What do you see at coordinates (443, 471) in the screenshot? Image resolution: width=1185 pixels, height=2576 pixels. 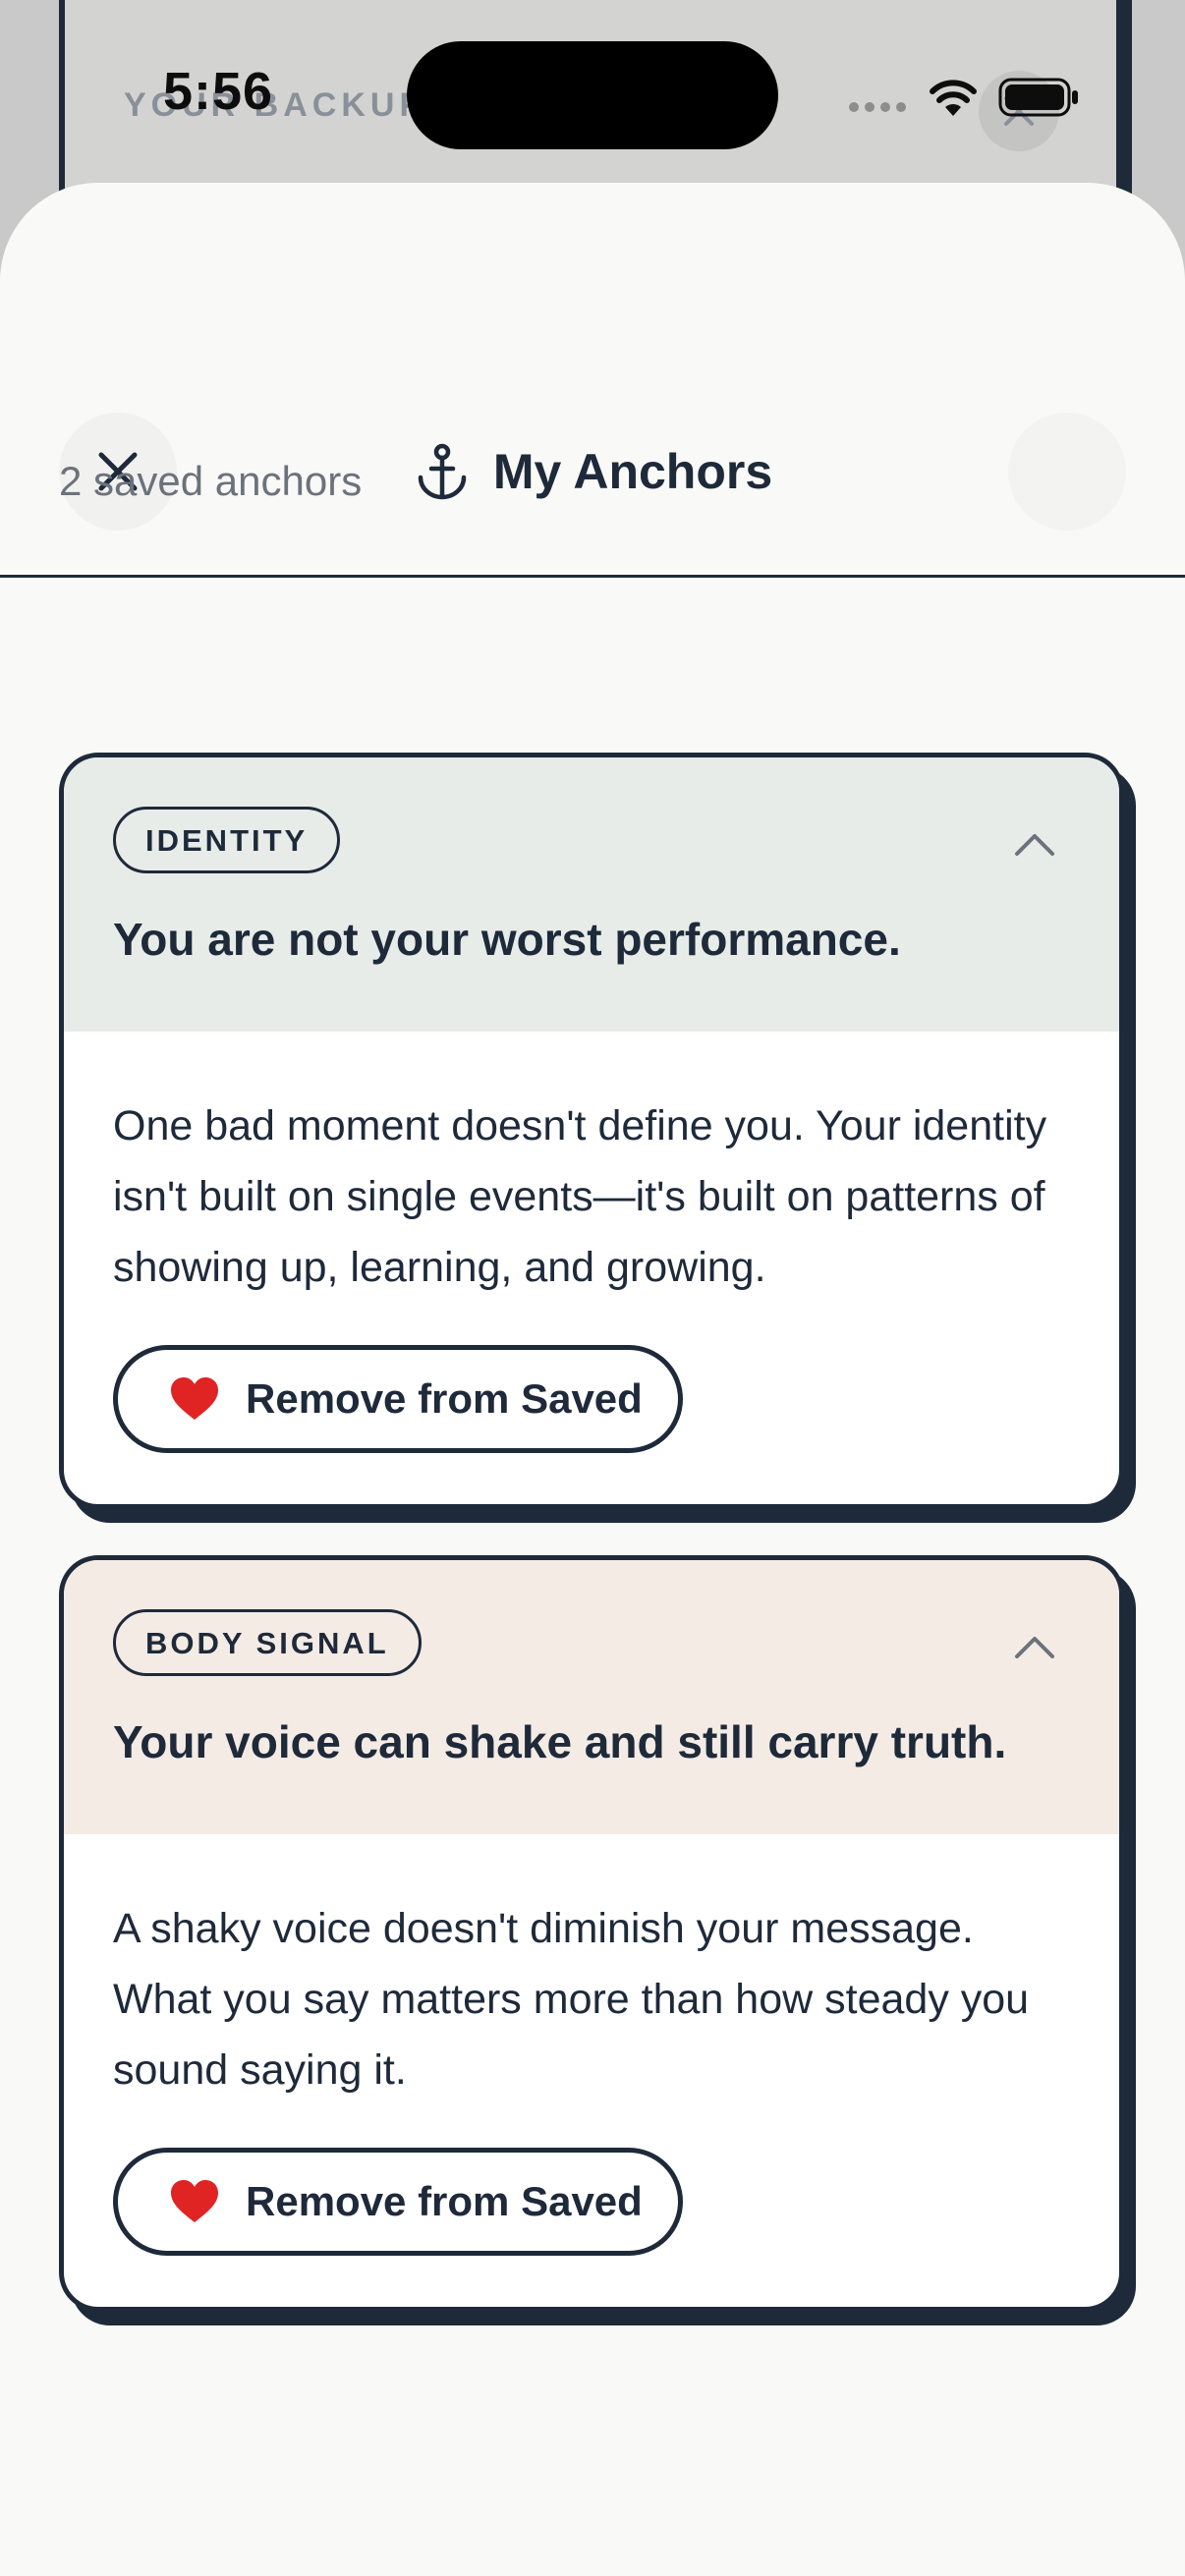 I see `anchor-icon` at bounding box center [443, 471].